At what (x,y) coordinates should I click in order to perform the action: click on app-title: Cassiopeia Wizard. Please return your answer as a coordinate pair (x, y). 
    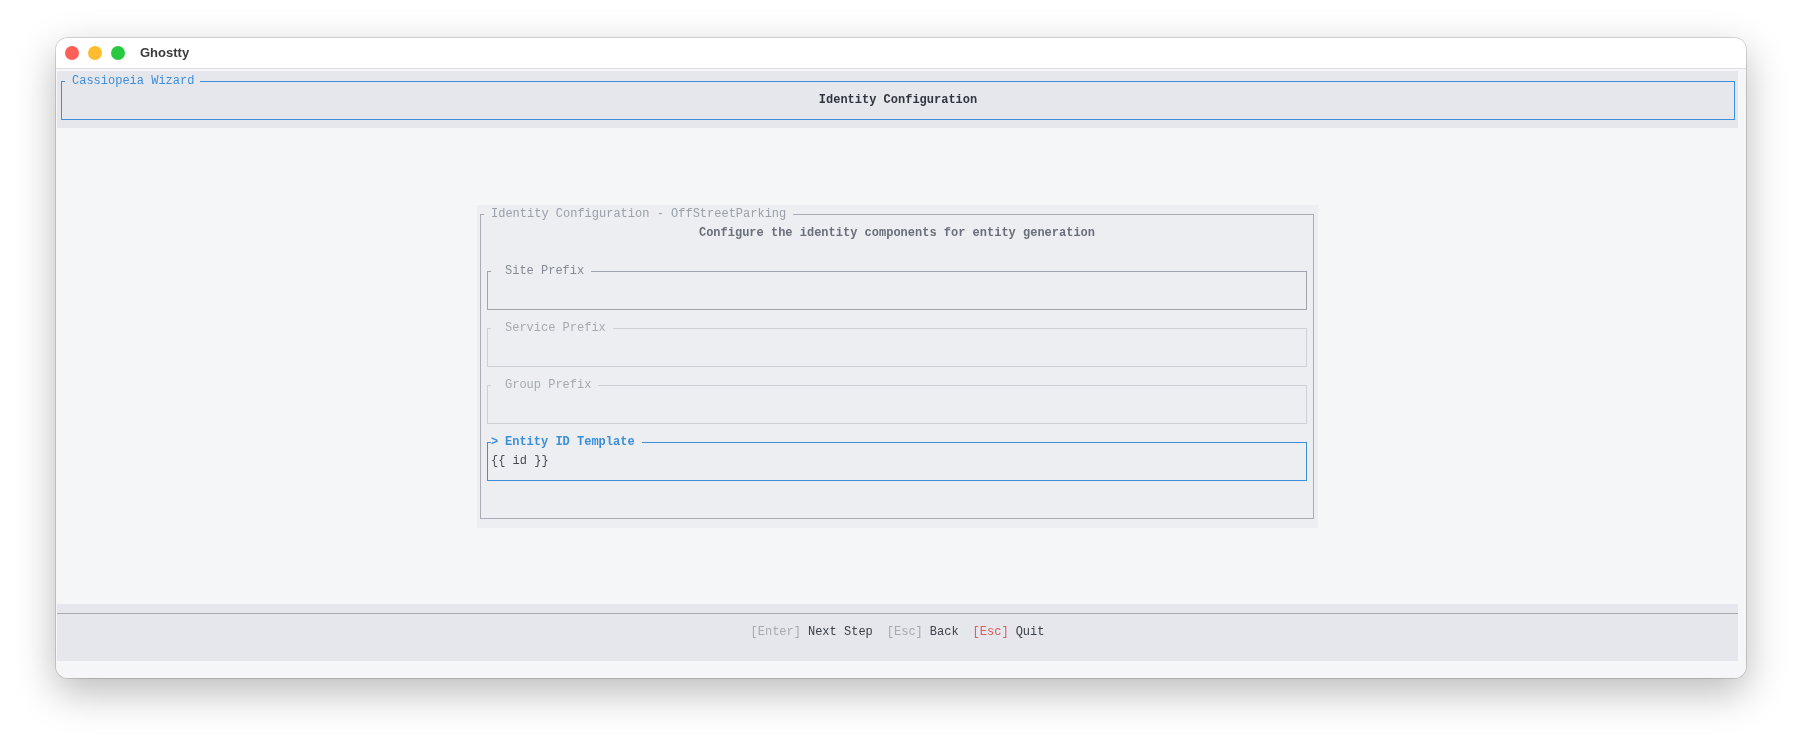
    Looking at the image, I should click on (133, 81).